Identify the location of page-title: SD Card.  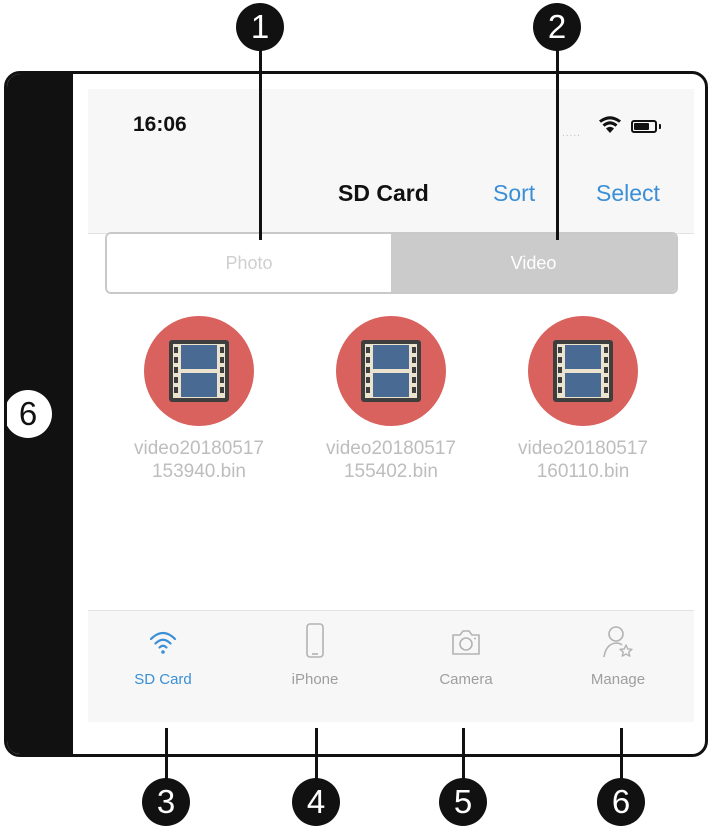
(383, 193).